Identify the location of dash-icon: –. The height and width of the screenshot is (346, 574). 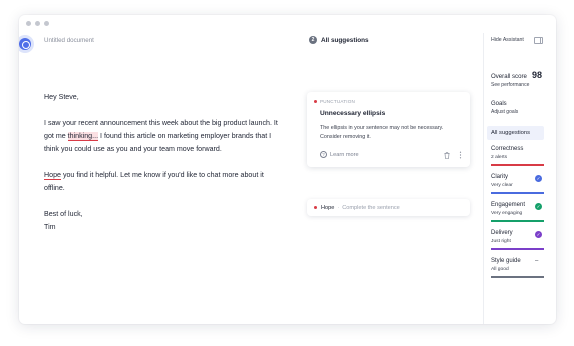
(537, 261).